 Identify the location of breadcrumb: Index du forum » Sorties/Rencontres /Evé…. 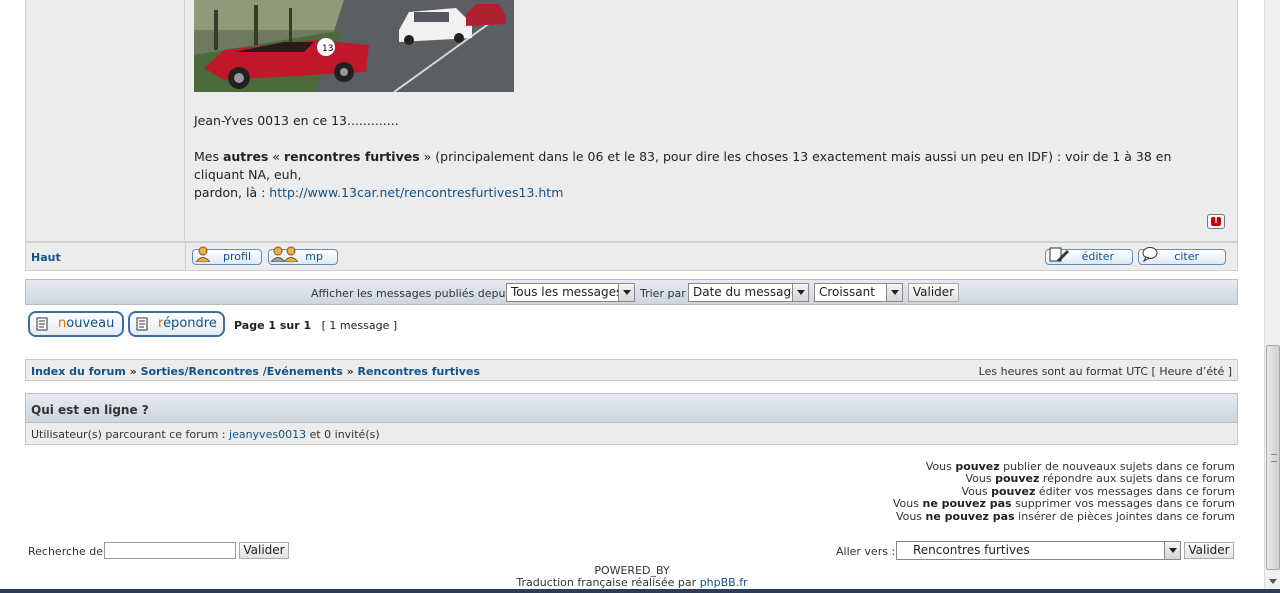
(255, 371).